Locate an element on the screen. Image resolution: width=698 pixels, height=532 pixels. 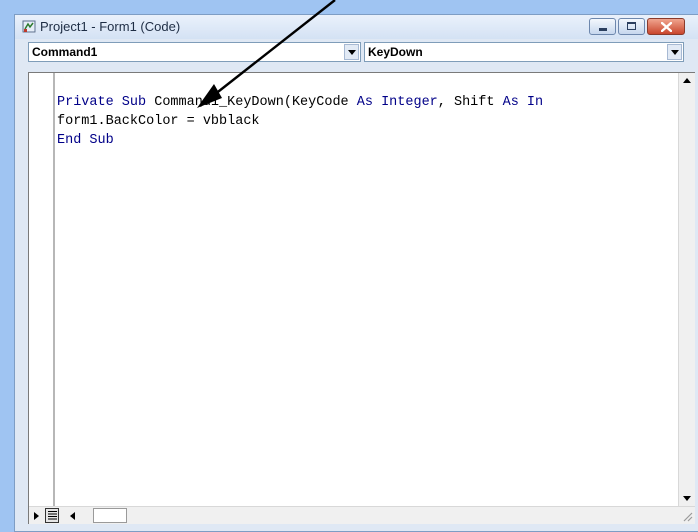
object-combo-value: Command1 is located at coordinates (65, 52).